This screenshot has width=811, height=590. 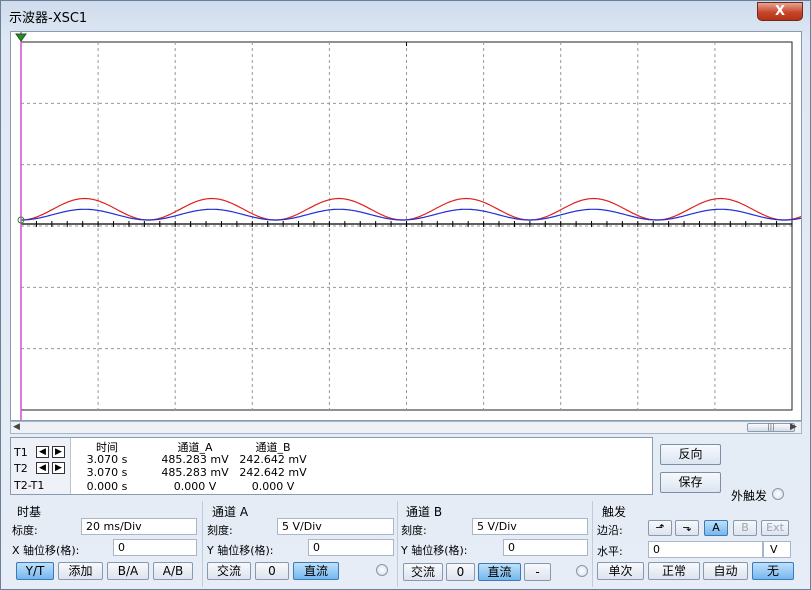 What do you see at coordinates (46, 550) in the screenshot?
I see `x-position-label: X 轴位移(格):` at bounding box center [46, 550].